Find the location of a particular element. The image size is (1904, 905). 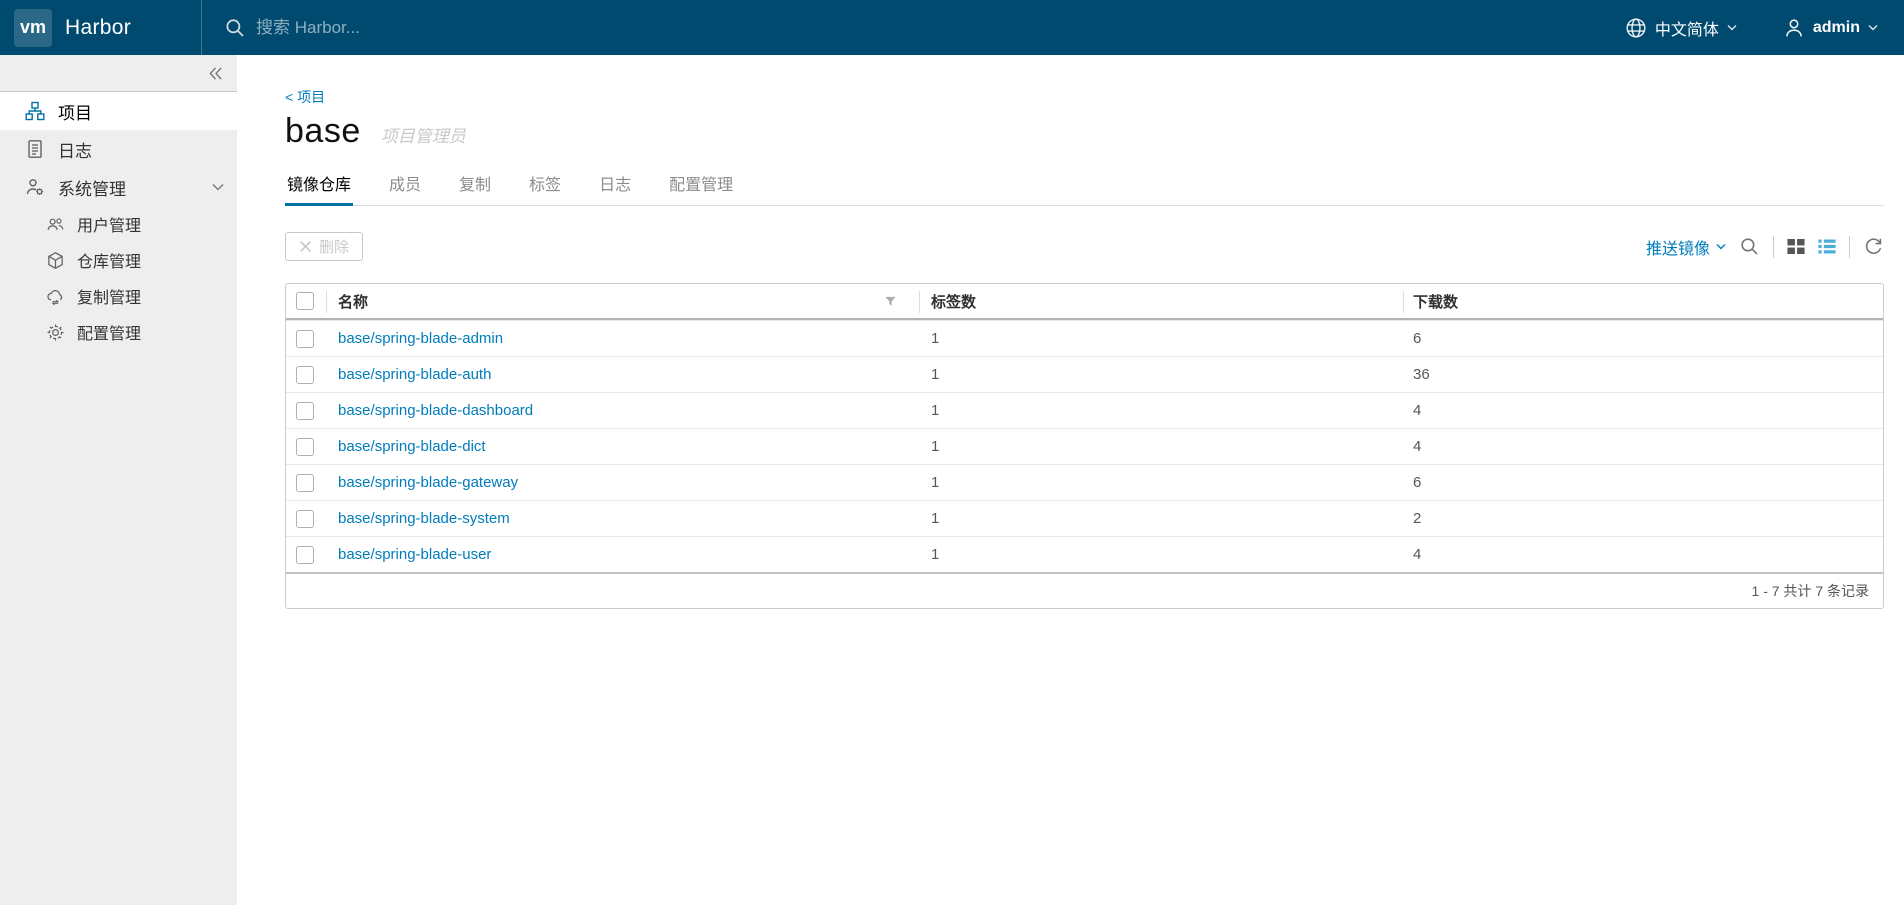

sidebar-item-user-management: 用户管理 is located at coordinates (118, 224).